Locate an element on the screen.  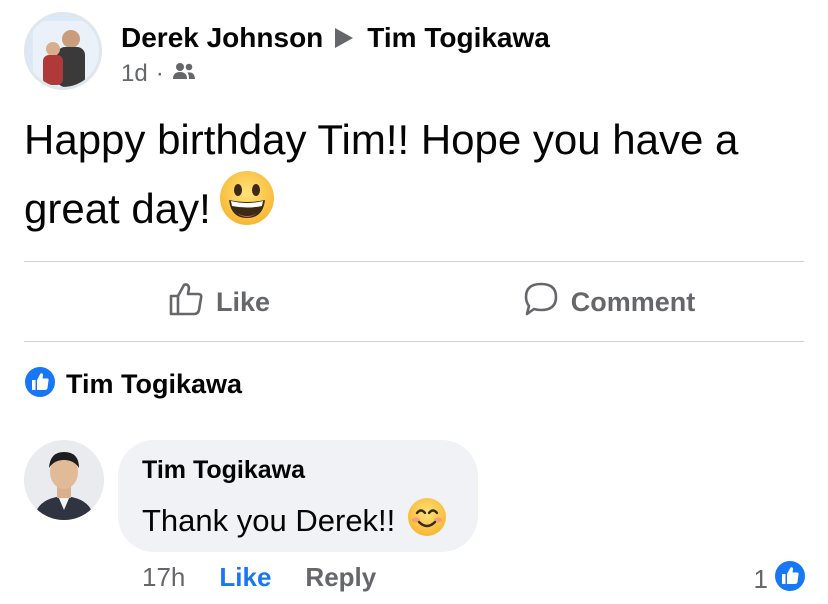
comment-like-button: Like is located at coordinates (245, 577).